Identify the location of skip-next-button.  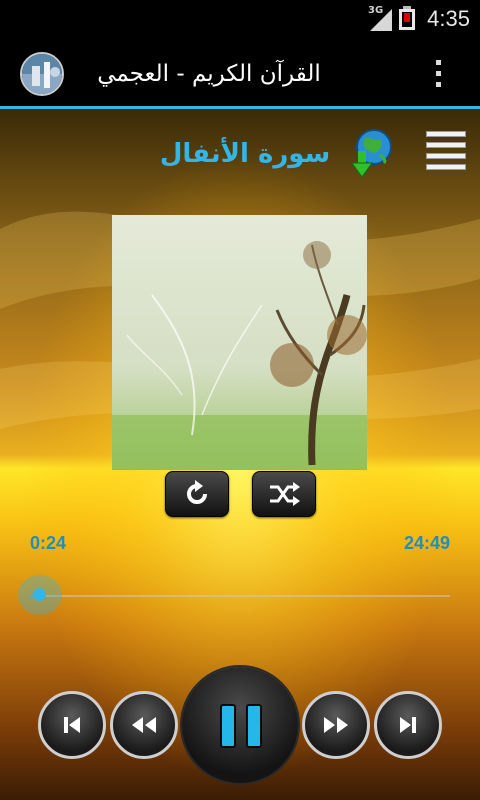
(408, 725).